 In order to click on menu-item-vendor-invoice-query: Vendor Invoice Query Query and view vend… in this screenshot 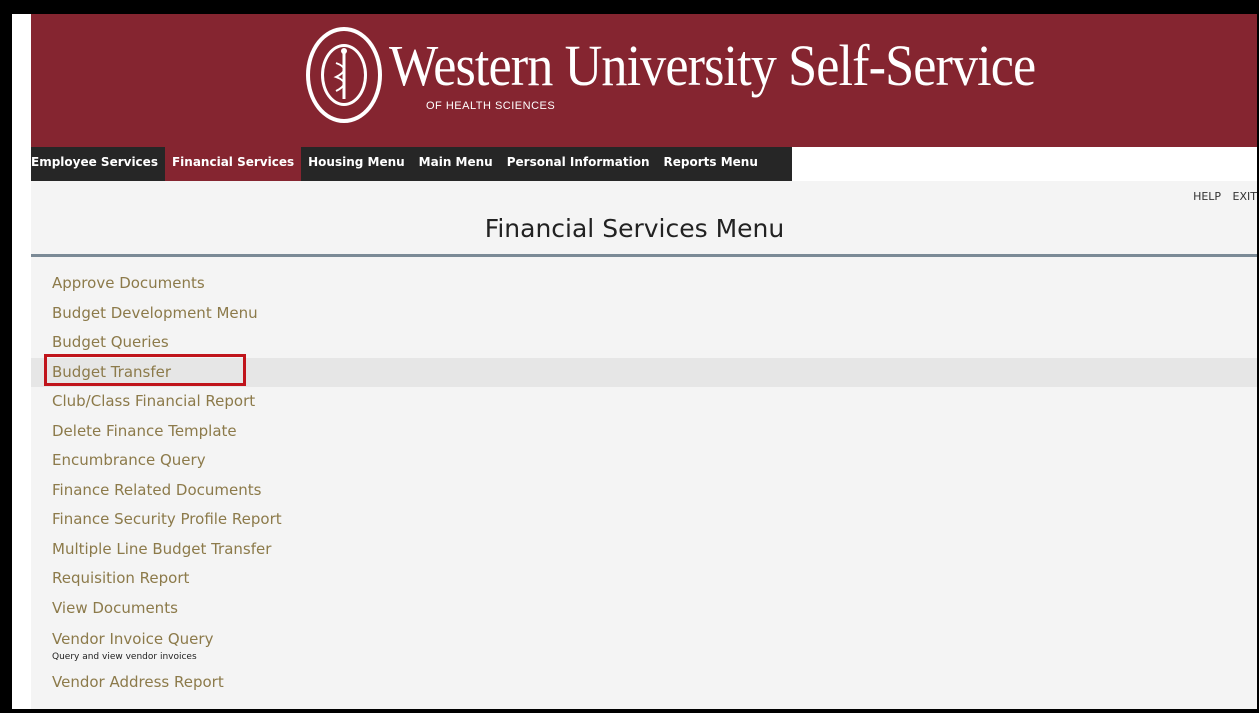, I will do `click(644, 645)`.